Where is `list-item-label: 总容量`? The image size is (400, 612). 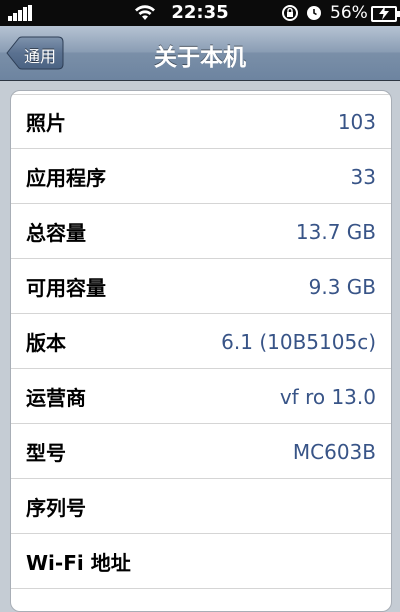
list-item-label: 总容量 is located at coordinates (56, 233).